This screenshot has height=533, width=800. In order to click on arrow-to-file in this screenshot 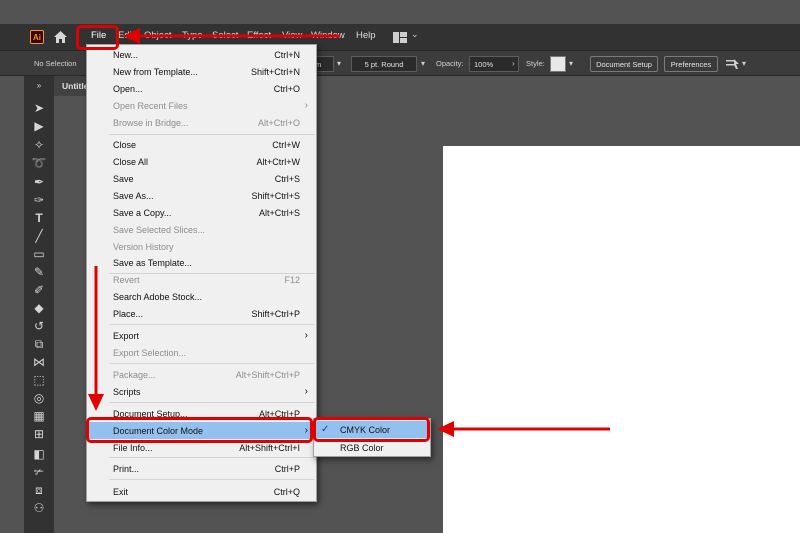, I will do `click(231, 36)`.